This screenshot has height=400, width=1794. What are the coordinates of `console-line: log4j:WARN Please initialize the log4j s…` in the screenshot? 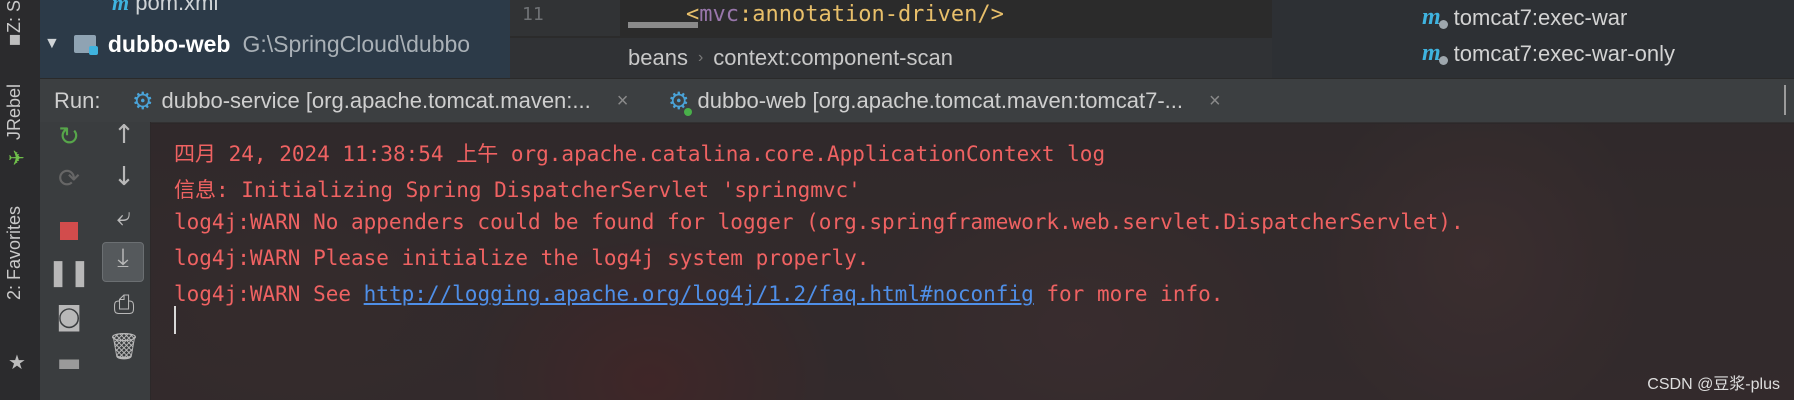 It's located at (522, 258).